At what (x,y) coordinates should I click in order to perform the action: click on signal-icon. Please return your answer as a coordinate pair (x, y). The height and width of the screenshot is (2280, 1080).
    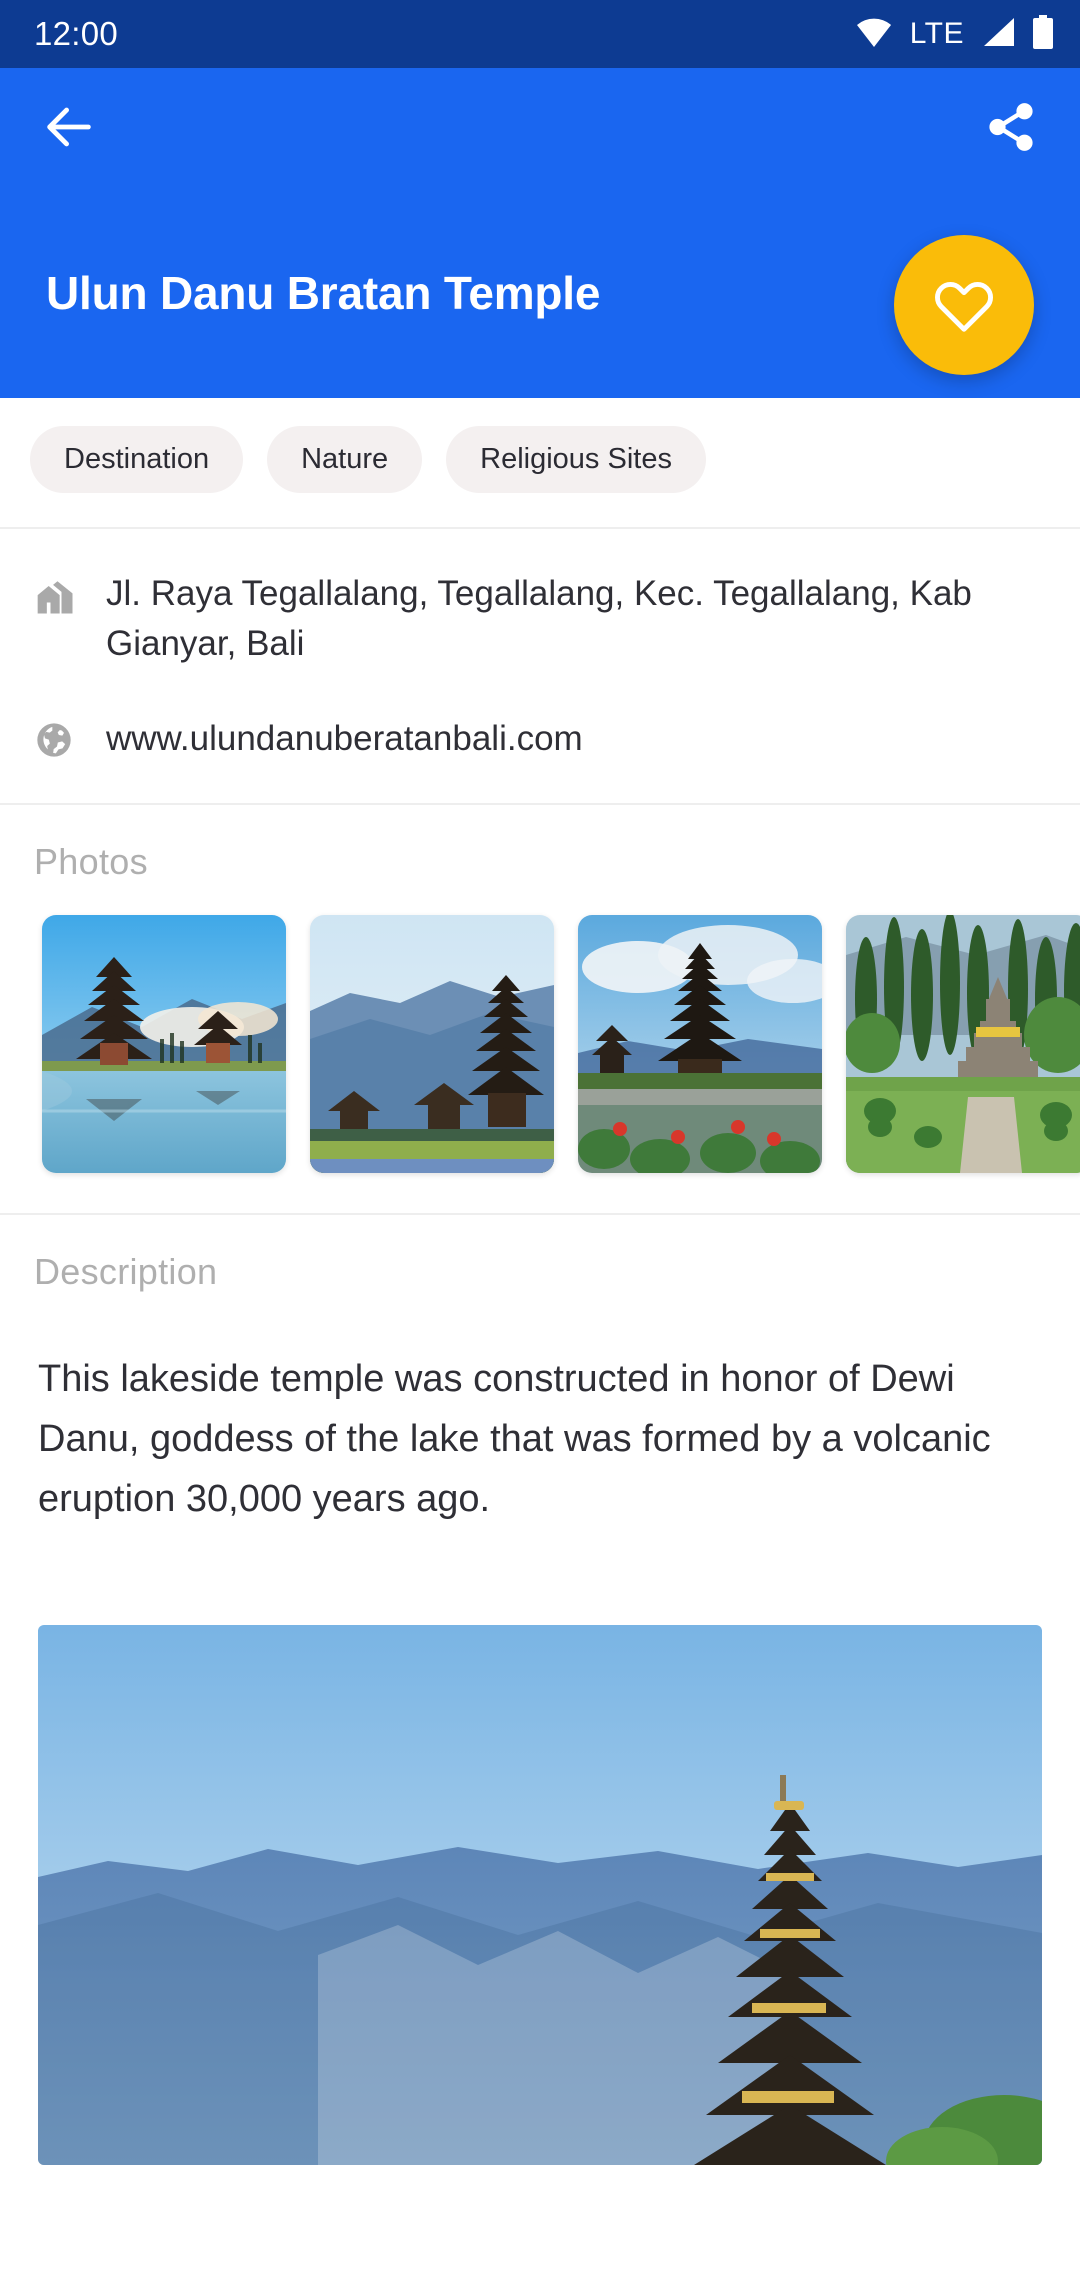
    Looking at the image, I should click on (998, 34).